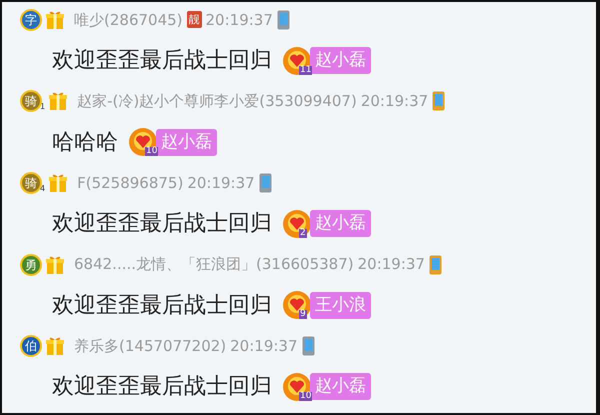 This screenshot has height=415, width=600. What do you see at coordinates (31, 346) in the screenshot?
I see `rank-badge: 伯` at bounding box center [31, 346].